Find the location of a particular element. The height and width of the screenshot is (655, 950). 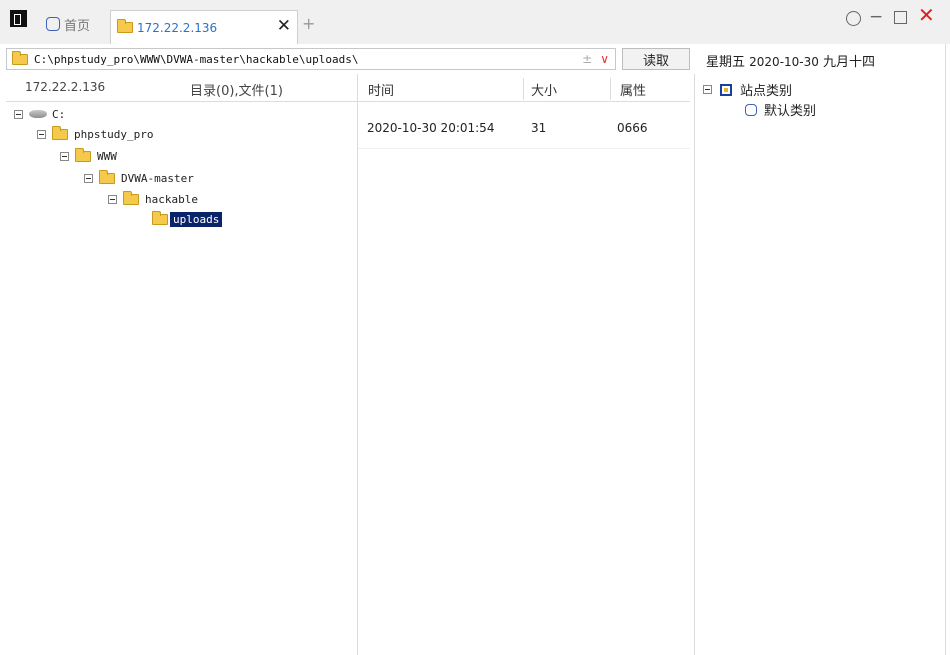

lunar-date: 九月十四 is located at coordinates (849, 62).